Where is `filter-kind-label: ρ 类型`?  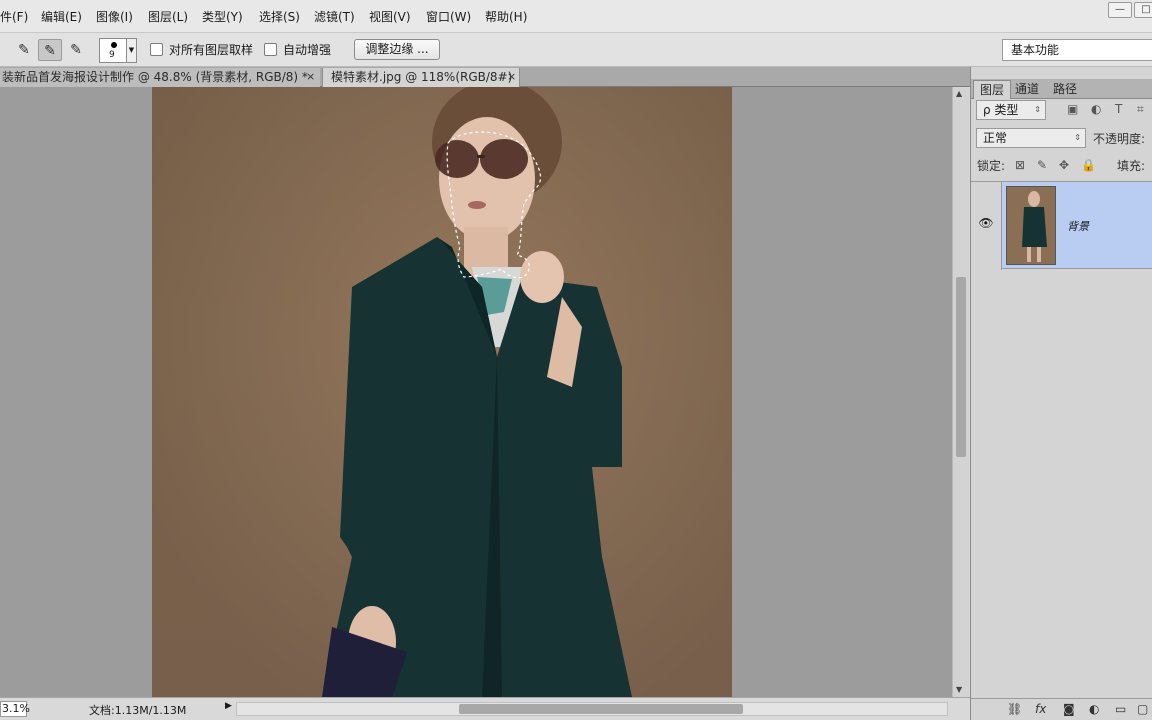 filter-kind-label: ρ 类型 is located at coordinates (1001, 110).